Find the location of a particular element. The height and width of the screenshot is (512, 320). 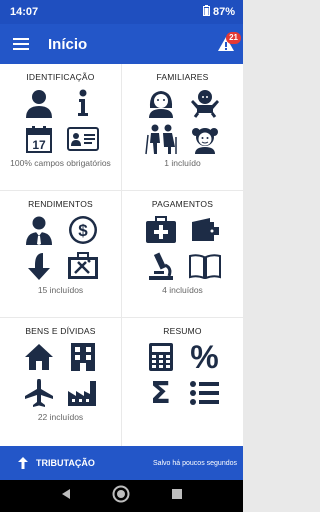

card-subtitle: 22 incluídos is located at coordinates (60, 417).